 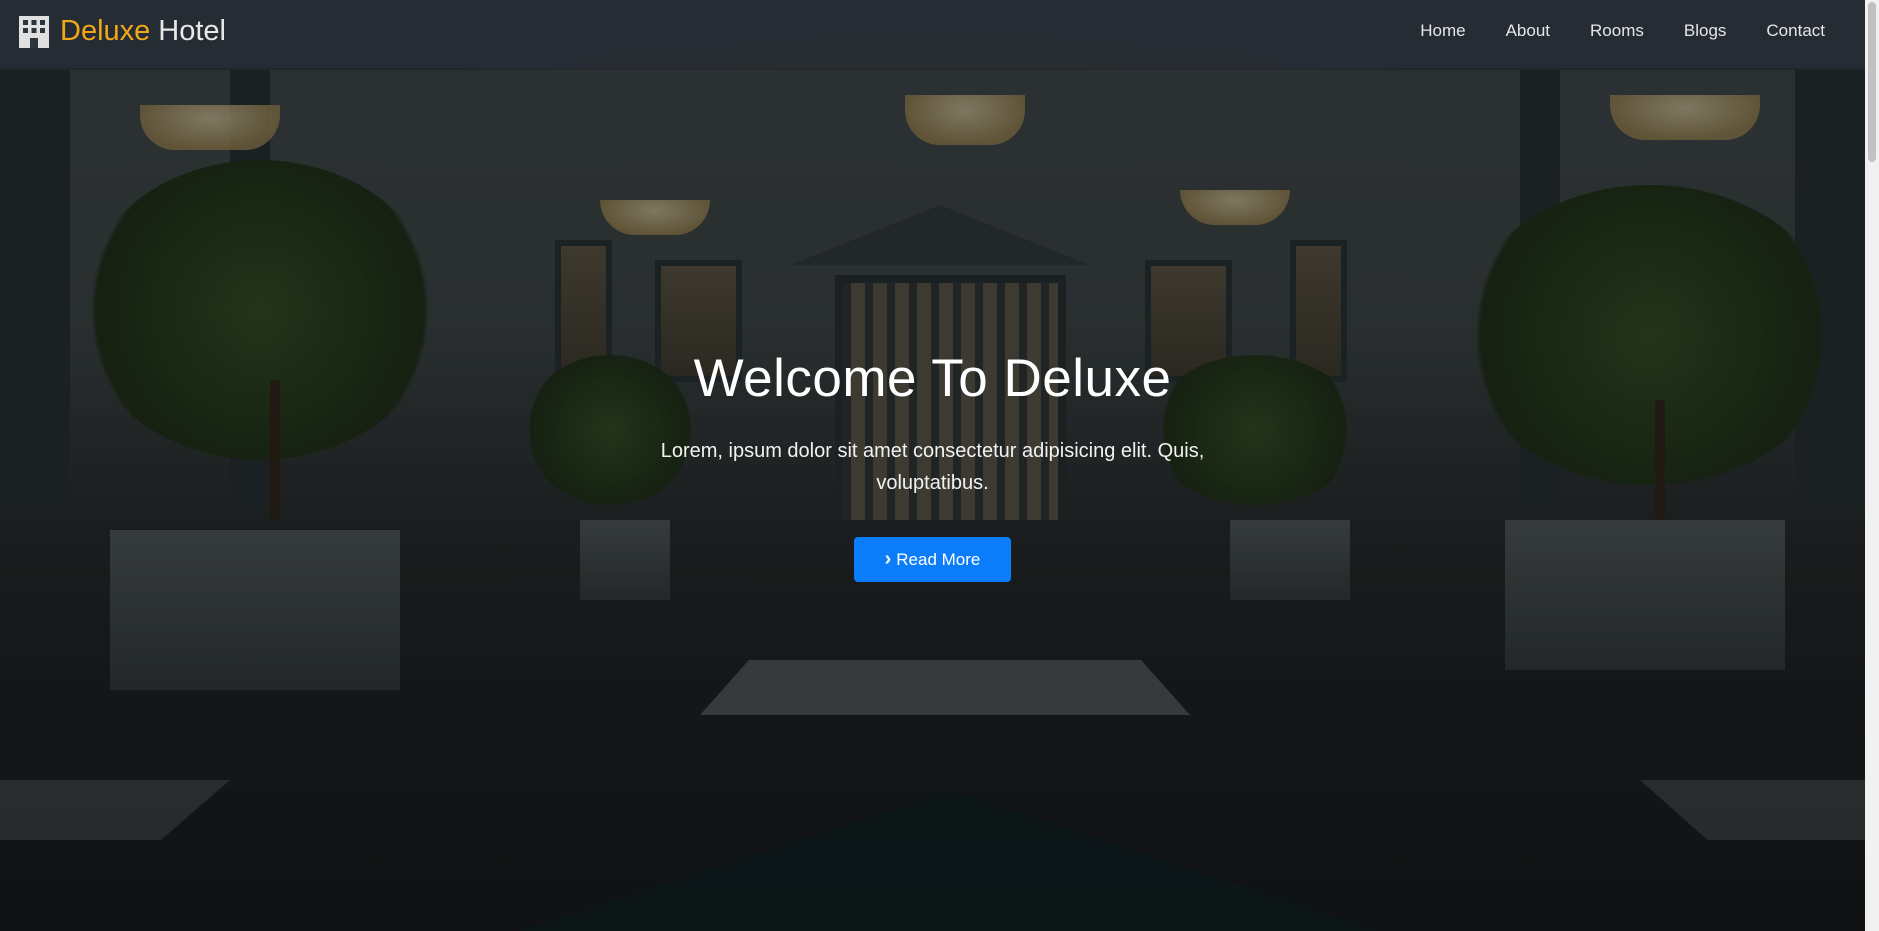 I want to click on hotel-building-icon, so click(x=34, y=32).